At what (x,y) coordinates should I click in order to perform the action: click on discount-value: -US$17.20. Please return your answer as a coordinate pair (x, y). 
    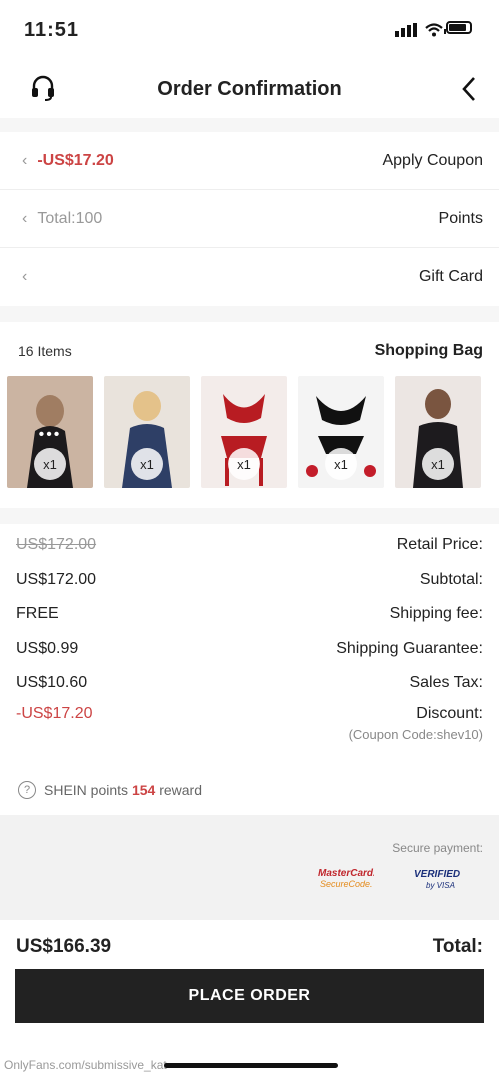
    Looking at the image, I should click on (54, 713).